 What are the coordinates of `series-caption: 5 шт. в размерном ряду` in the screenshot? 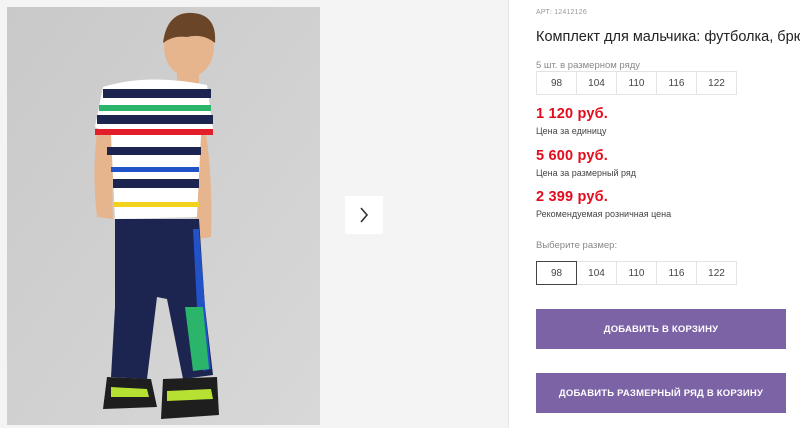 It's located at (588, 65).